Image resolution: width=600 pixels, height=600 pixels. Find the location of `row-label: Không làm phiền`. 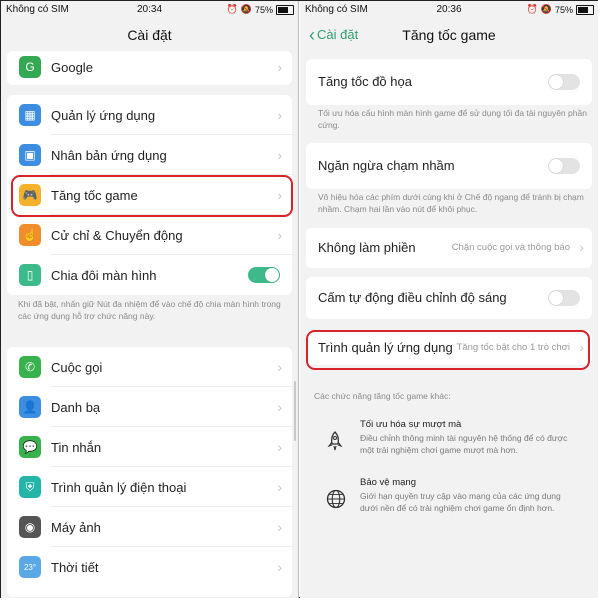

row-label: Không làm phiền is located at coordinates (367, 247).